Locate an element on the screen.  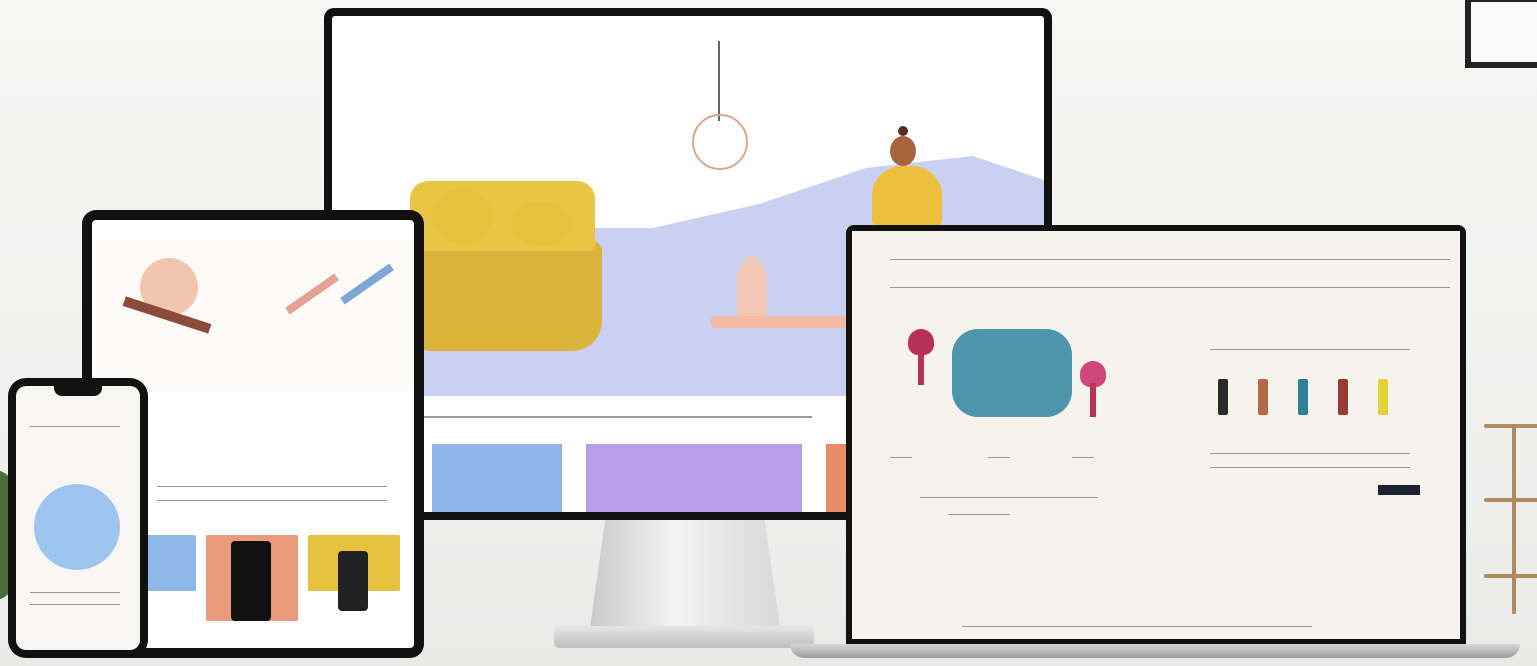
earbuds-case-image is located at coordinates (502, 266).